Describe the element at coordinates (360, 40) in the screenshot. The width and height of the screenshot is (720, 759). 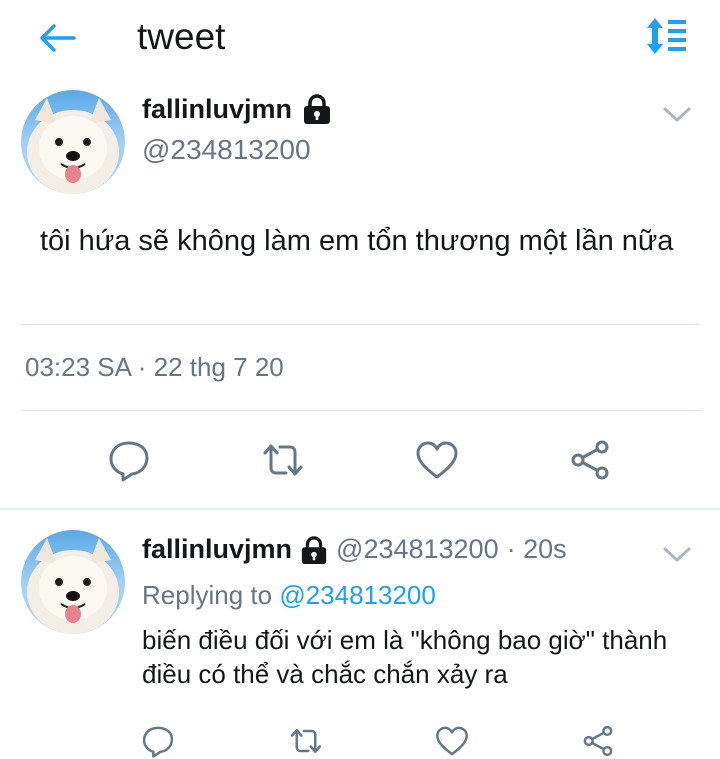
I see `top-app-bar: tweet` at that location.